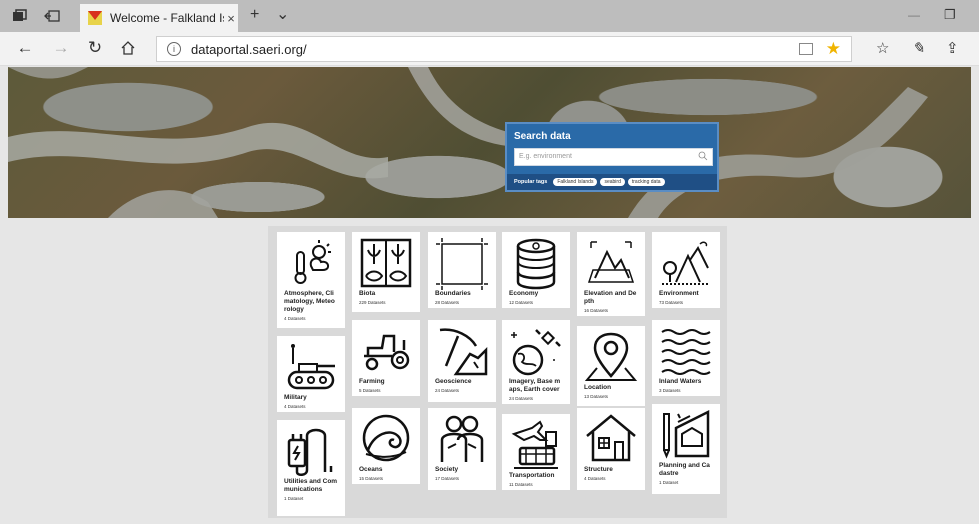 This screenshot has width=979, height=524. I want to click on share-icon: ⇪, so click(952, 48).